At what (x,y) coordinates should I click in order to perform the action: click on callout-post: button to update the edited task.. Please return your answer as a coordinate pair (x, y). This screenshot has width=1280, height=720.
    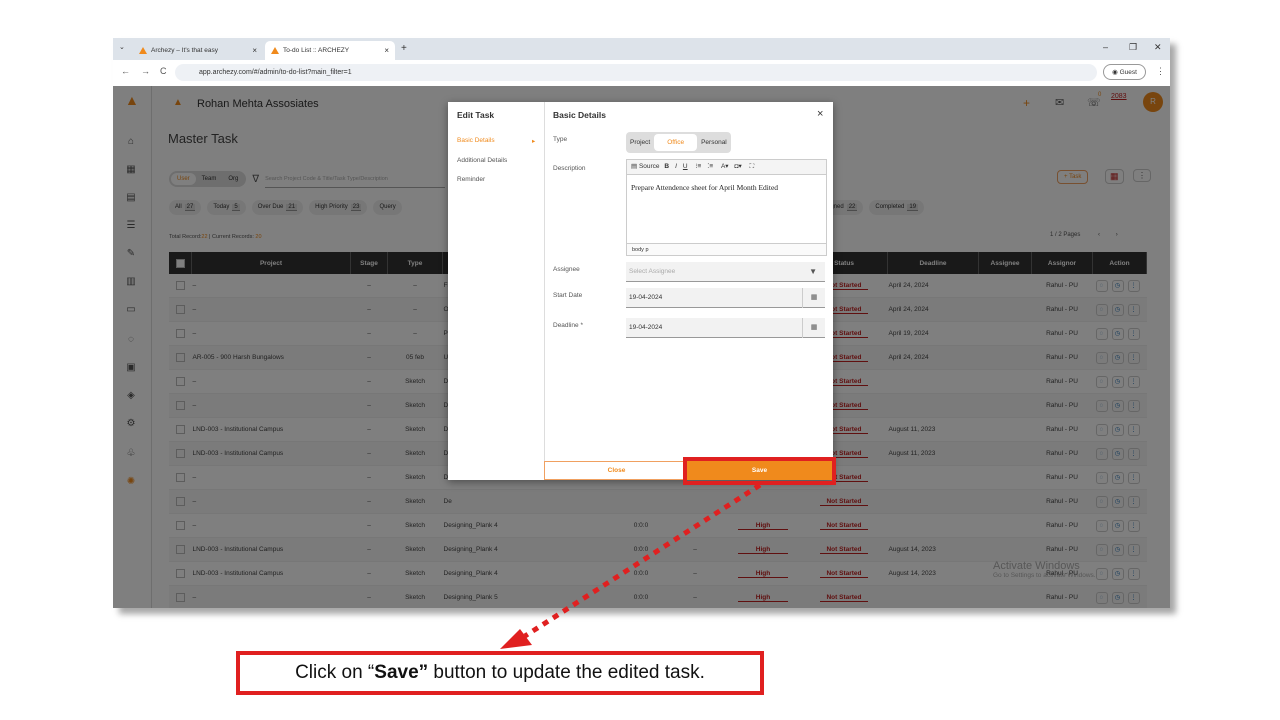
    Looking at the image, I should click on (566, 672).